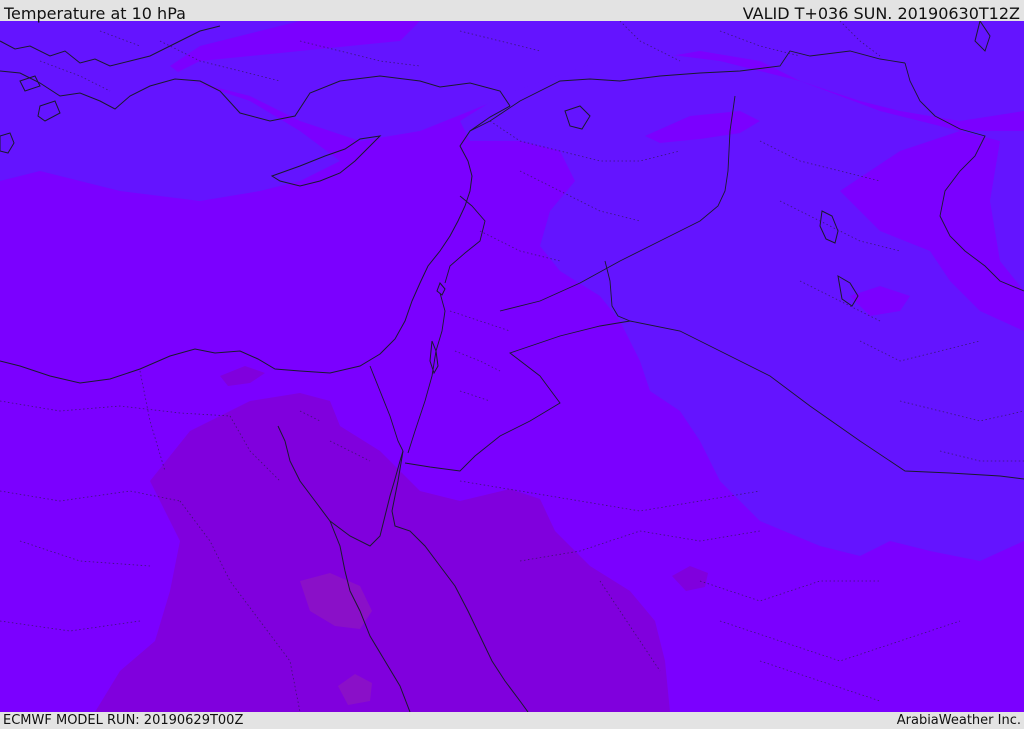  Describe the element at coordinates (958, 720) in the screenshot. I see `credit: ArabiaWeather Inc.` at that location.